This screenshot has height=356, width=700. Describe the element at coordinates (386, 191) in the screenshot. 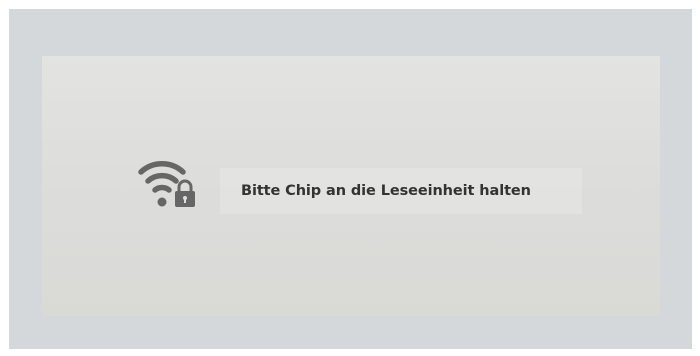

I see `prompt-message: Bitte Chip an die Leseeinheit halten` at that location.